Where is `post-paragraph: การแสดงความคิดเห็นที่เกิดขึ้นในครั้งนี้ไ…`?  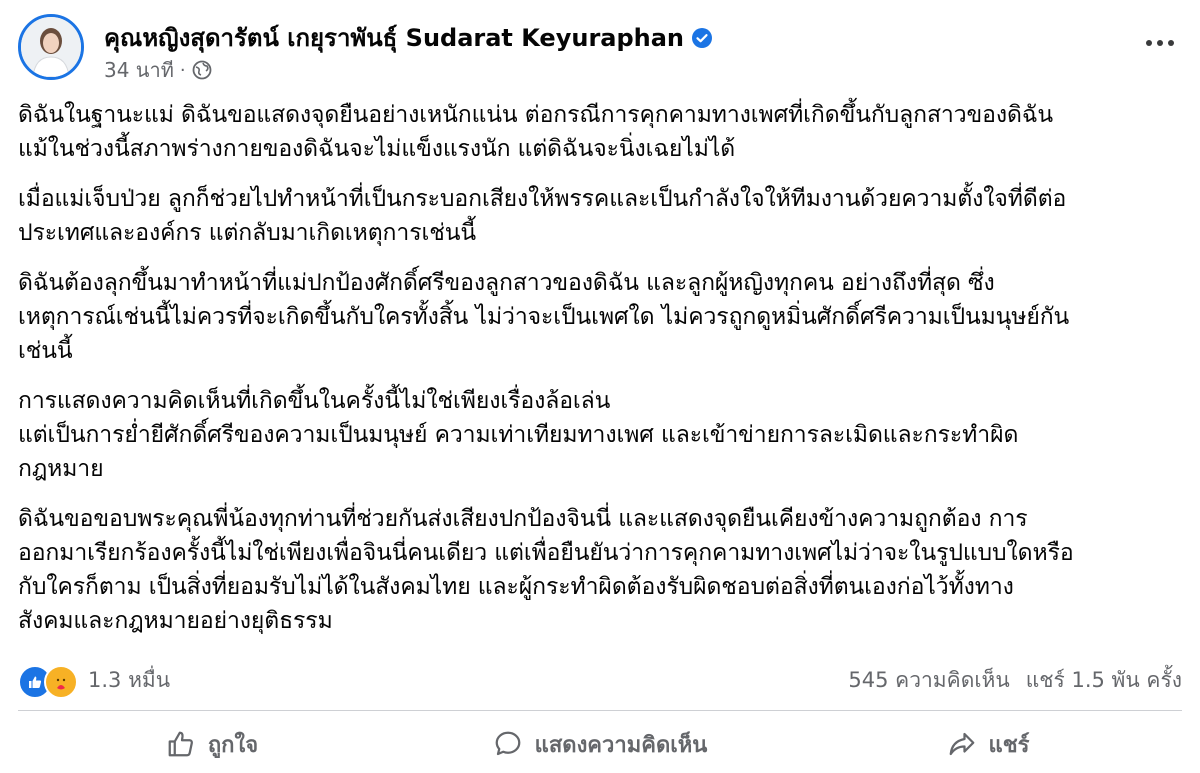
post-paragraph: การแสดงความคิดเห็นที่เกิดขึ้นในครั้งนี้ไ… is located at coordinates (518, 435).